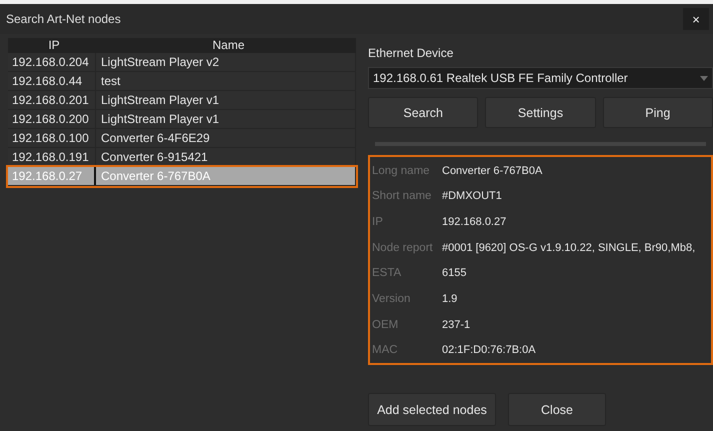 The height and width of the screenshot is (431, 713). I want to click on detail-label: ESTA, so click(387, 273).